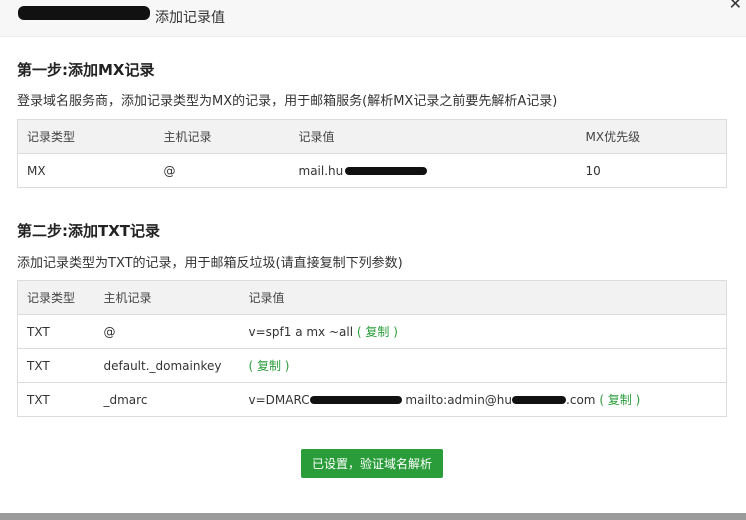 The width and height of the screenshot is (746, 520). Describe the element at coordinates (125, 399) in the screenshot. I see `host-record: _dmarc` at that location.